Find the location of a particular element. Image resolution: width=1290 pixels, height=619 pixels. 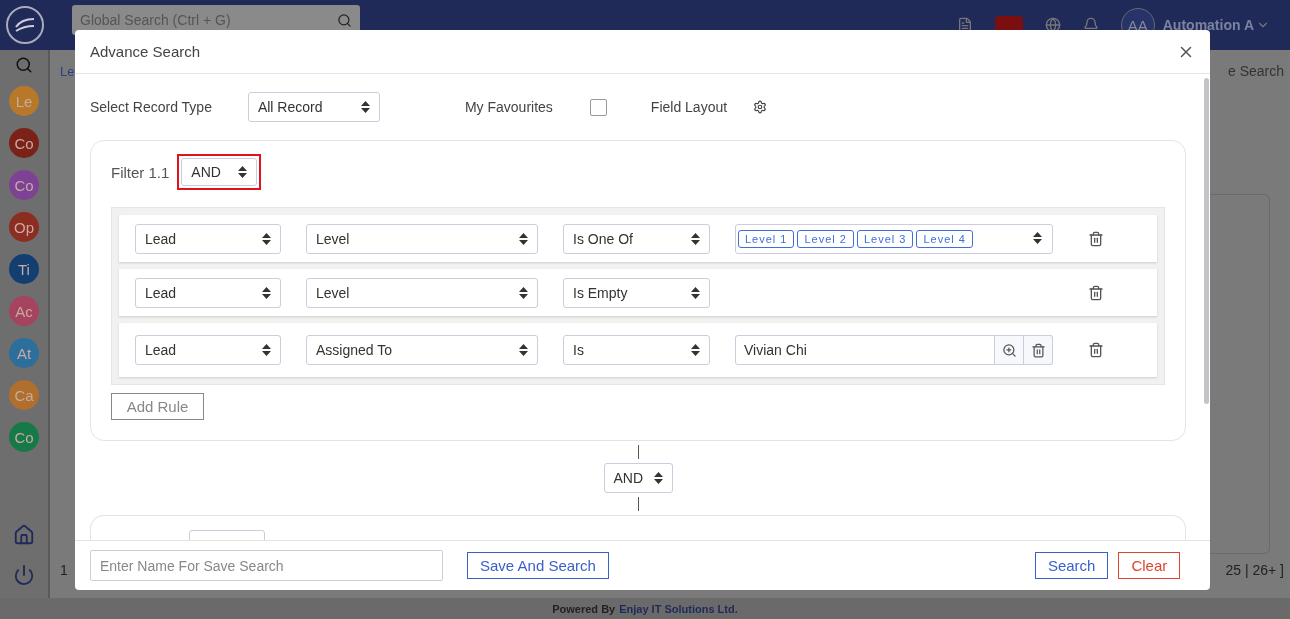

company-link: Enjay IT Solutions Ltd. is located at coordinates (678, 608).